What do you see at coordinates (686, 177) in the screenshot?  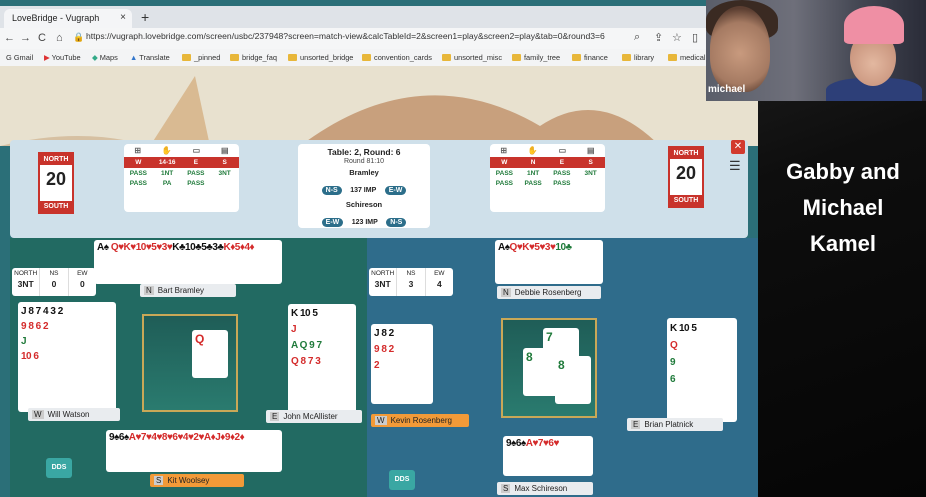 I see `right-compass-card: NORTH 20 SOUTH` at bounding box center [686, 177].